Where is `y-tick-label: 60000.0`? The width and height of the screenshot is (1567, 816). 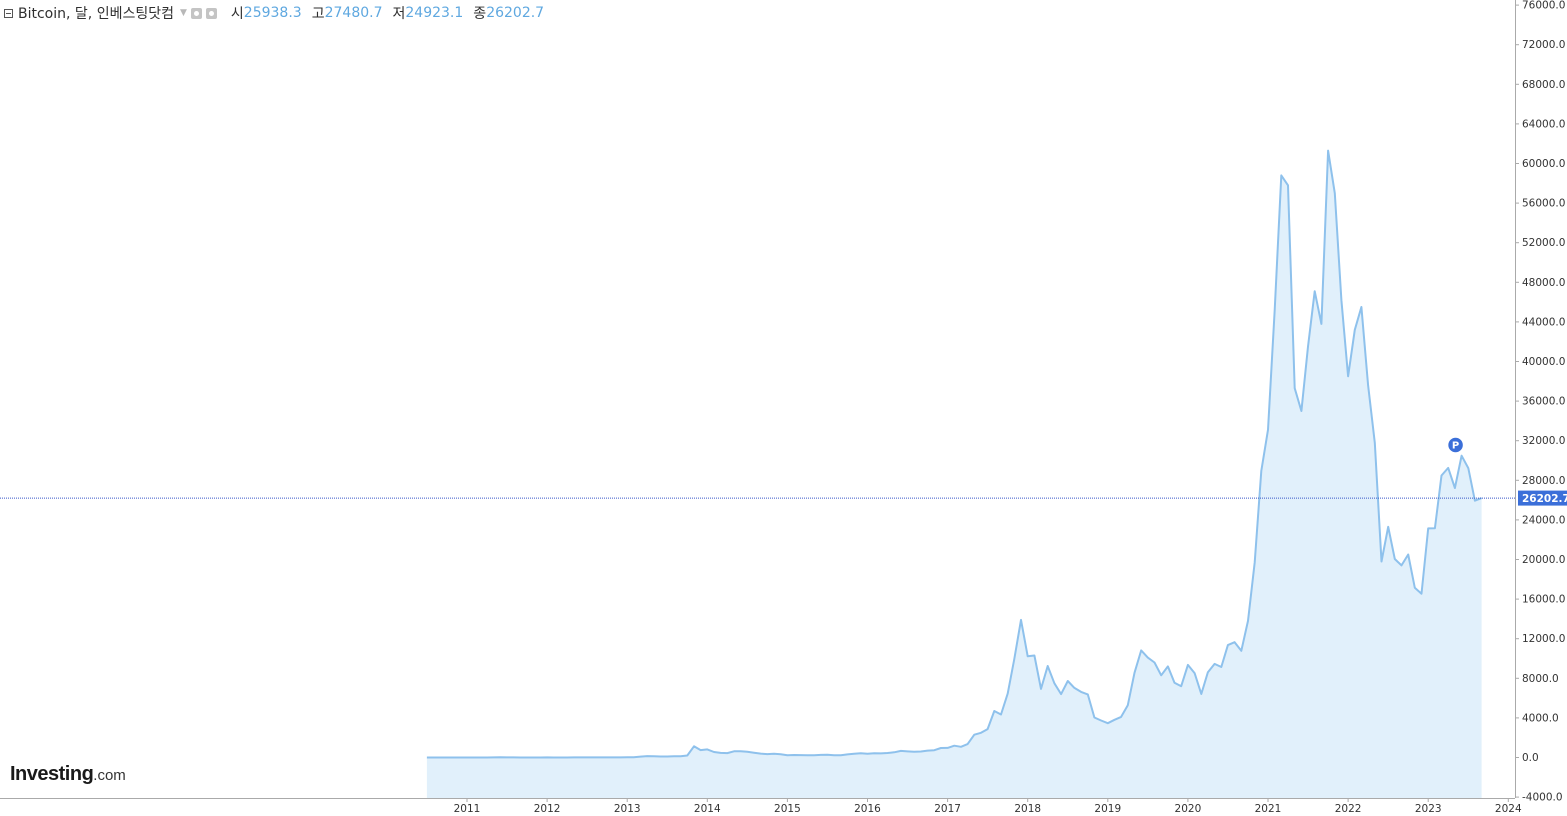 y-tick-label: 60000.0 is located at coordinates (1543, 164).